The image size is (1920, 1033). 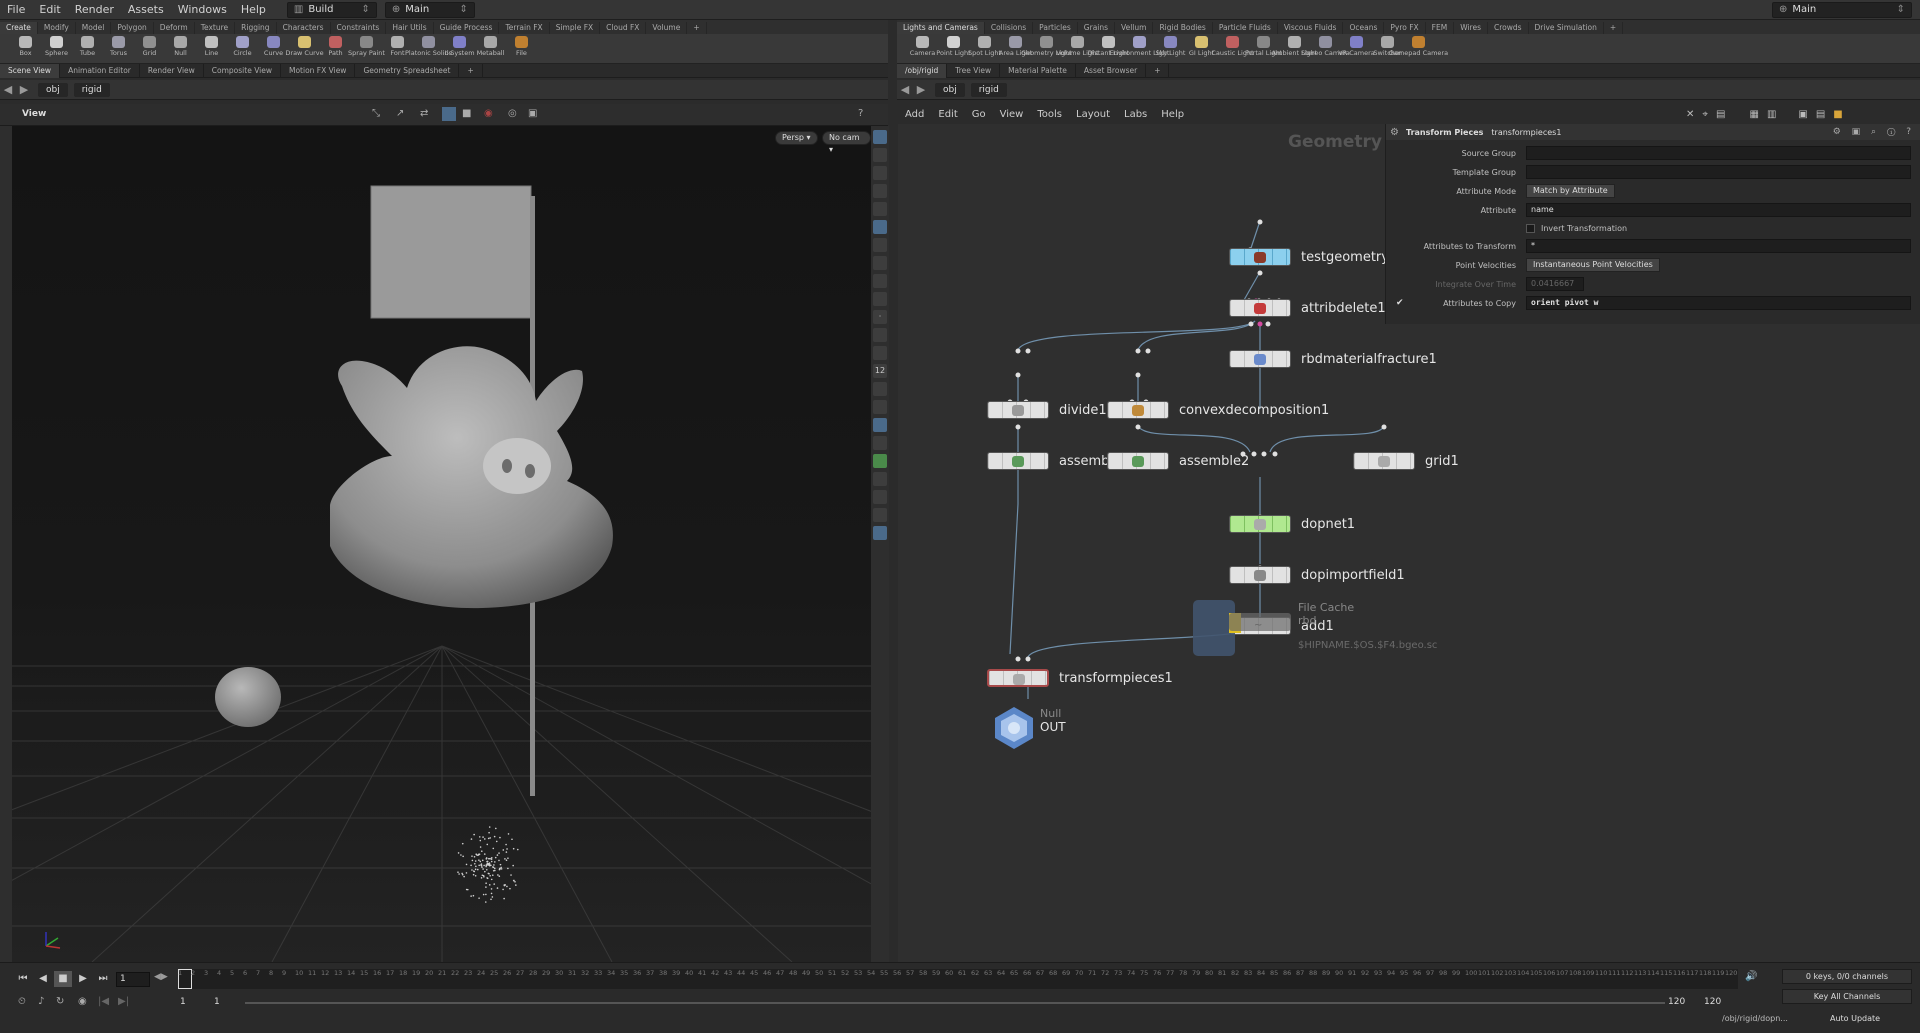 I want to click on tile-icon: ▥, so click(x=1771, y=114).